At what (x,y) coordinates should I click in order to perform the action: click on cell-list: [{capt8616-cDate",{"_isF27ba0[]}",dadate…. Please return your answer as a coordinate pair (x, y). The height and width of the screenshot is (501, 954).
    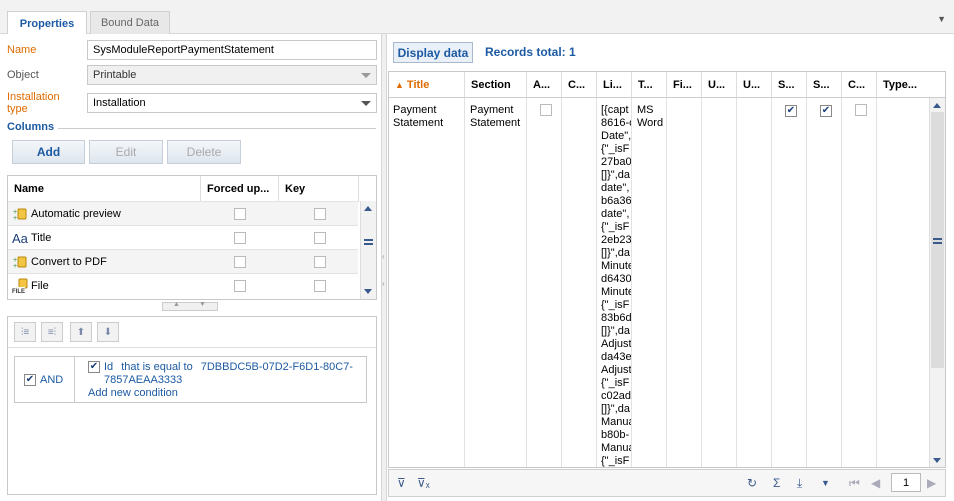
    Looking at the image, I should click on (616, 285).